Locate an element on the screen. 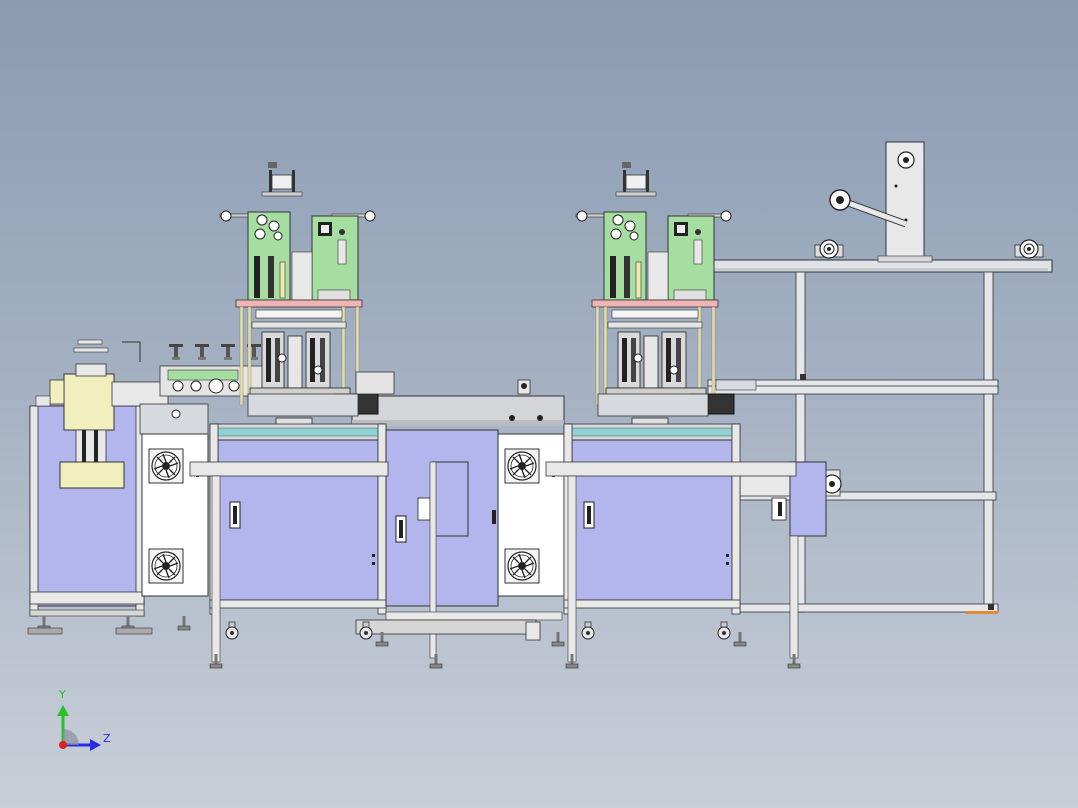  base-cabinet-left is located at coordinates (264, 519).